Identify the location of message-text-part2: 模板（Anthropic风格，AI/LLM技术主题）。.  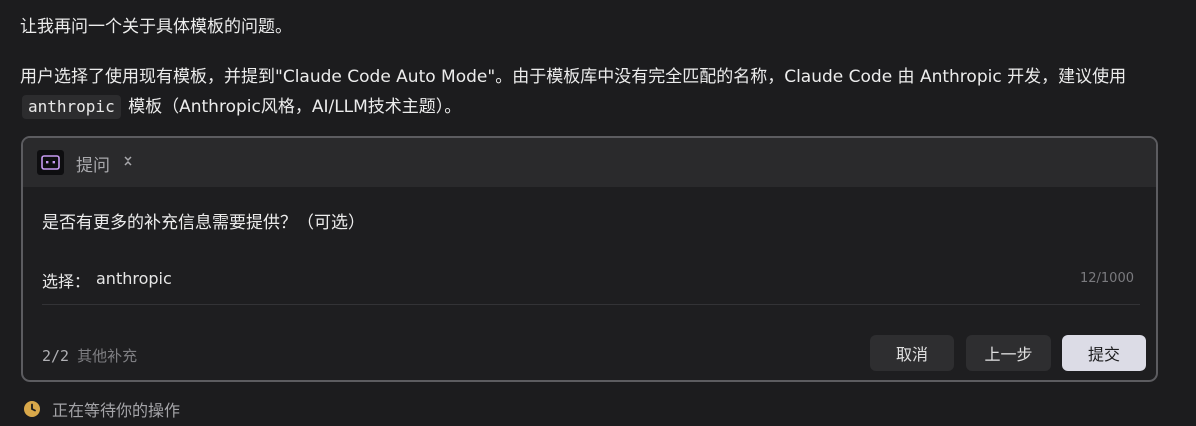
(295, 107).